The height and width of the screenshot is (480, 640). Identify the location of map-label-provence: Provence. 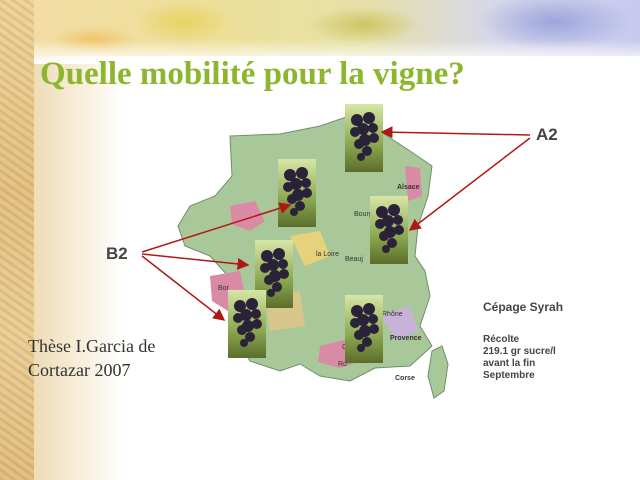
(406, 338).